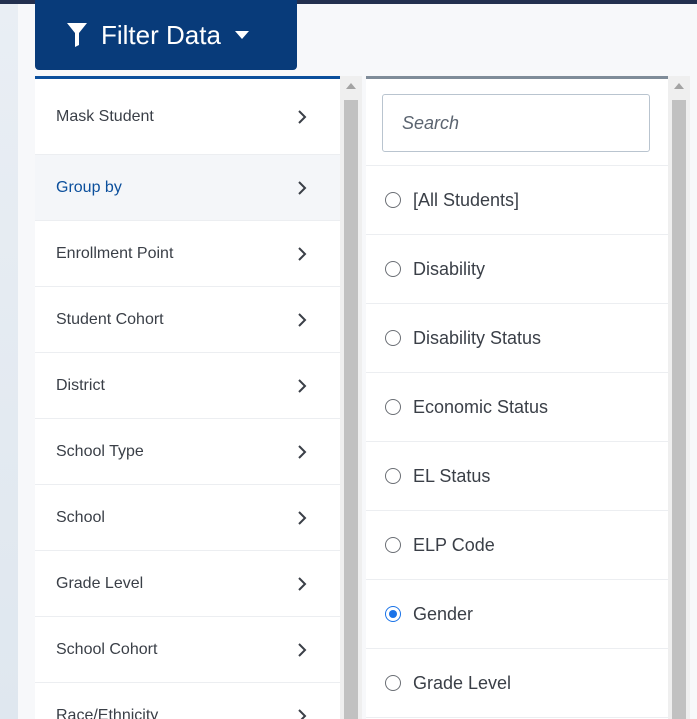 The height and width of the screenshot is (719, 697). Describe the element at coordinates (481, 406) in the screenshot. I see `option-label: Economic Status` at that location.